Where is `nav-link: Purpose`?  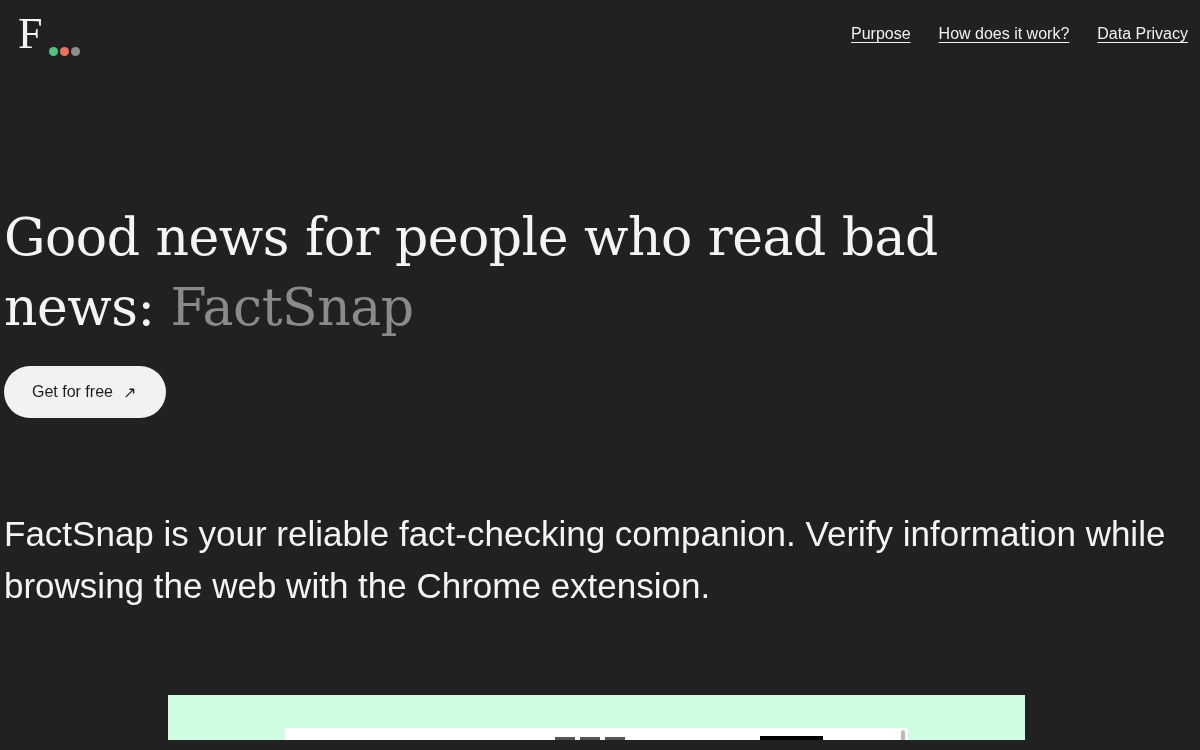
nav-link: Purpose is located at coordinates (881, 34).